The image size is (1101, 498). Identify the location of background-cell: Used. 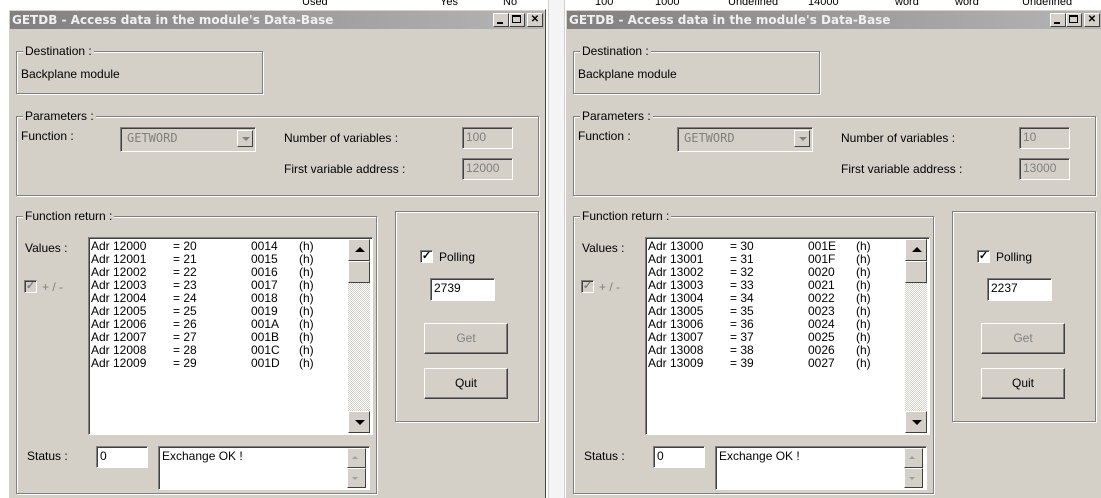
(315, 4).